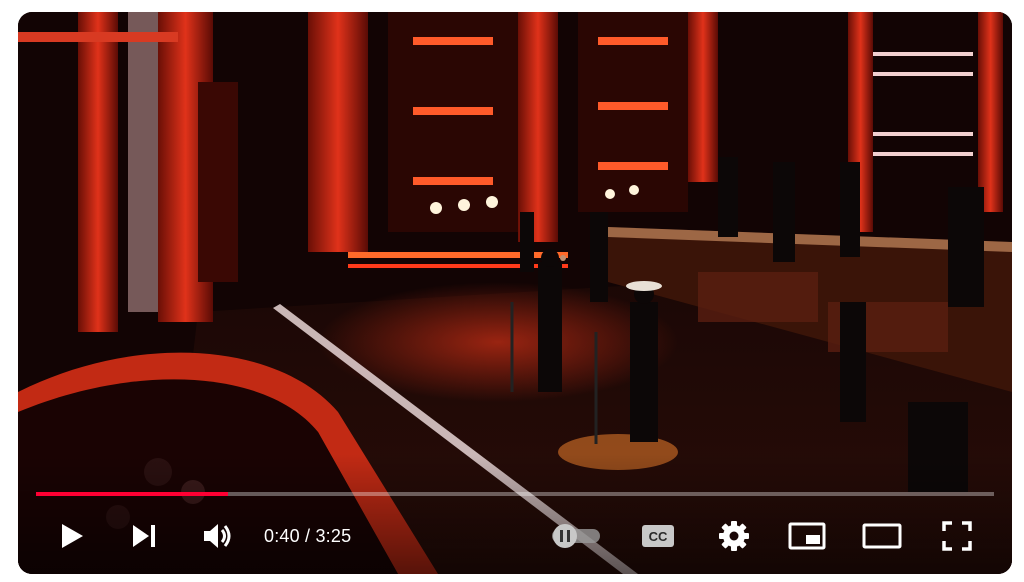 The width and height of the screenshot is (1024, 582). I want to click on mute-button, so click(218, 536).